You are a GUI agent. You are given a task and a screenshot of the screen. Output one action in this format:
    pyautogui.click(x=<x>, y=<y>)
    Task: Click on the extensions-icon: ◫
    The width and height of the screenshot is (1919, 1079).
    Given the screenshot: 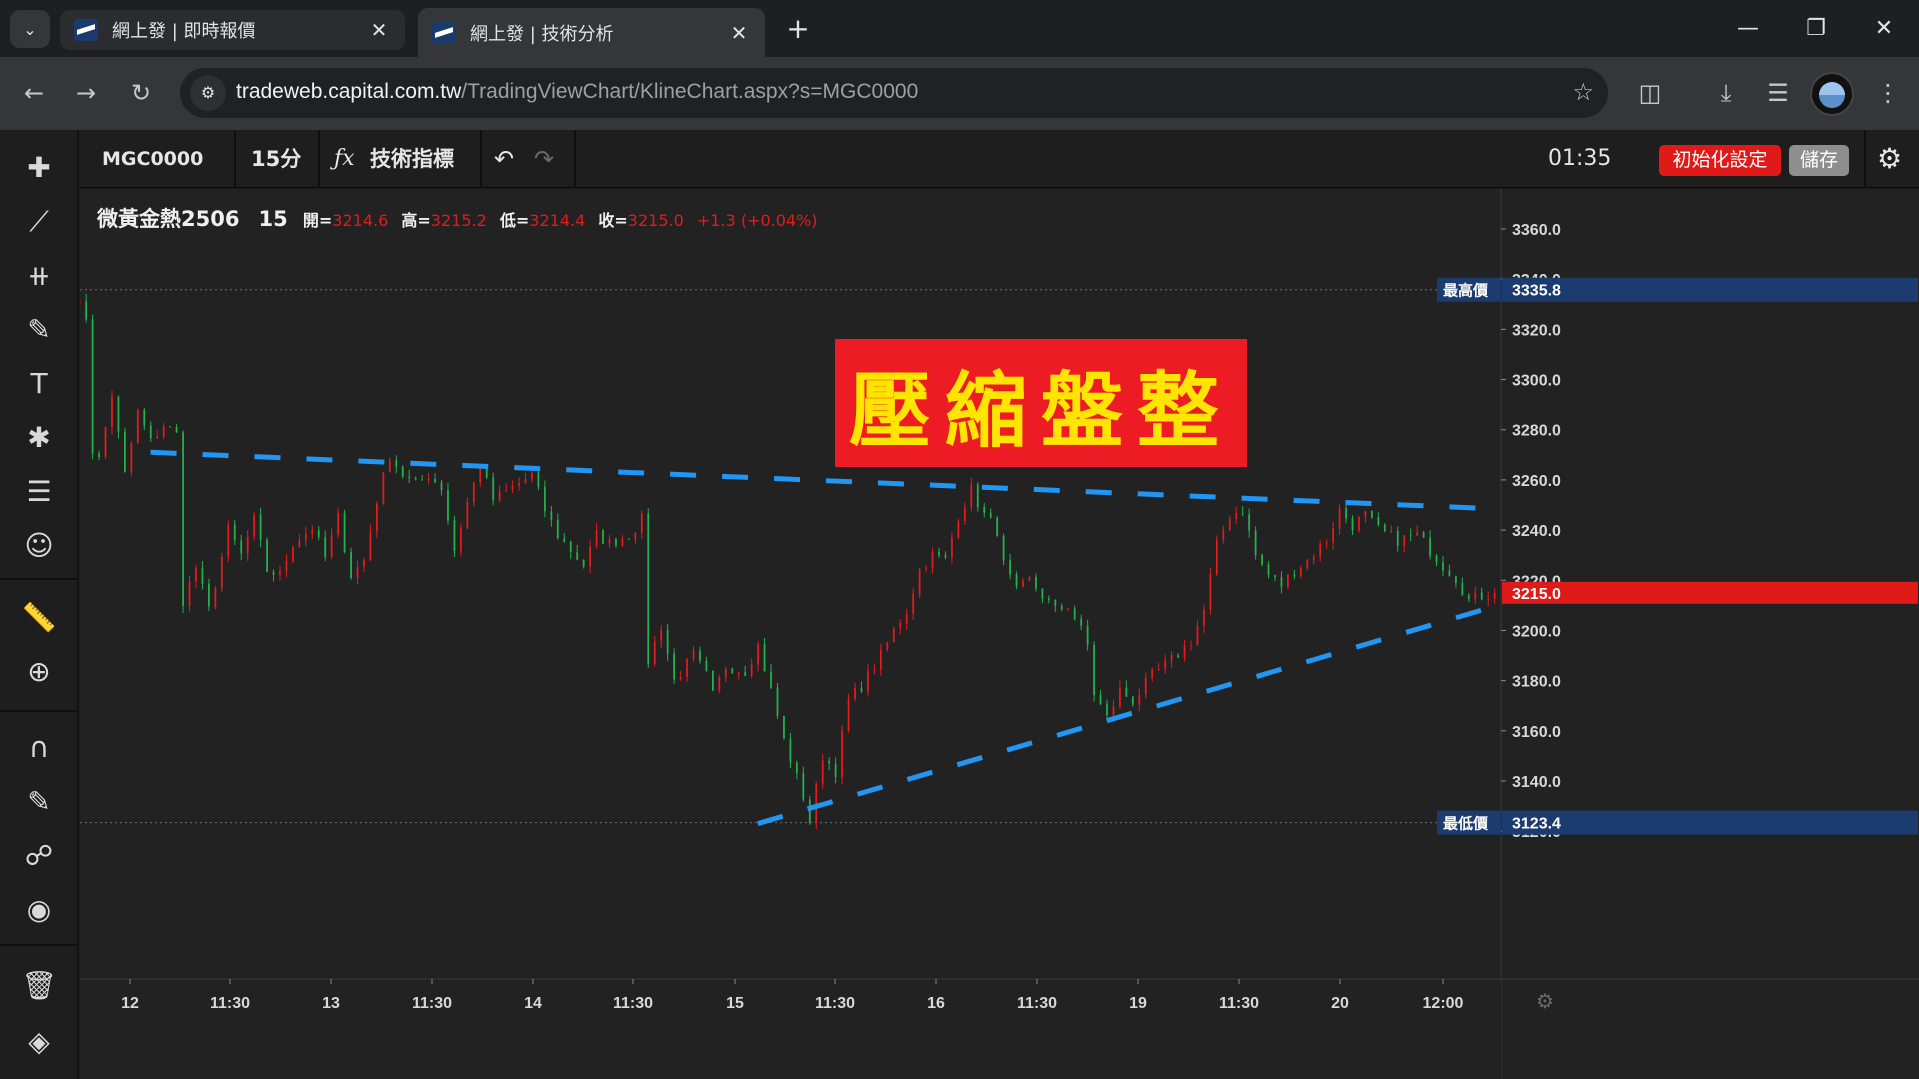 What is the action you would take?
    pyautogui.click(x=1650, y=93)
    